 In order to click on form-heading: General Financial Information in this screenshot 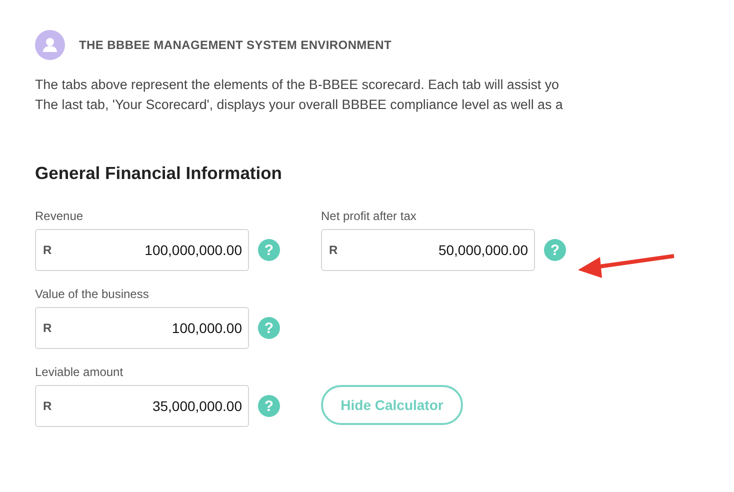, I will do `click(158, 173)`.